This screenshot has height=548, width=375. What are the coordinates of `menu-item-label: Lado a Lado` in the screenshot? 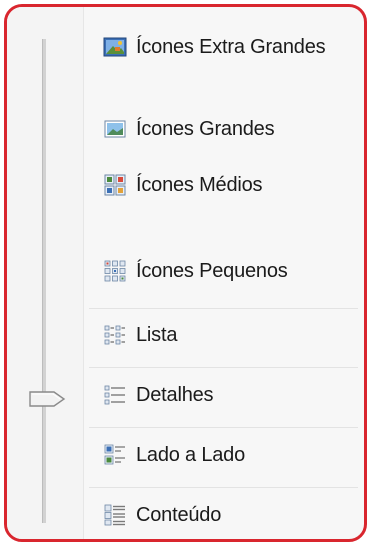 It's located at (191, 454).